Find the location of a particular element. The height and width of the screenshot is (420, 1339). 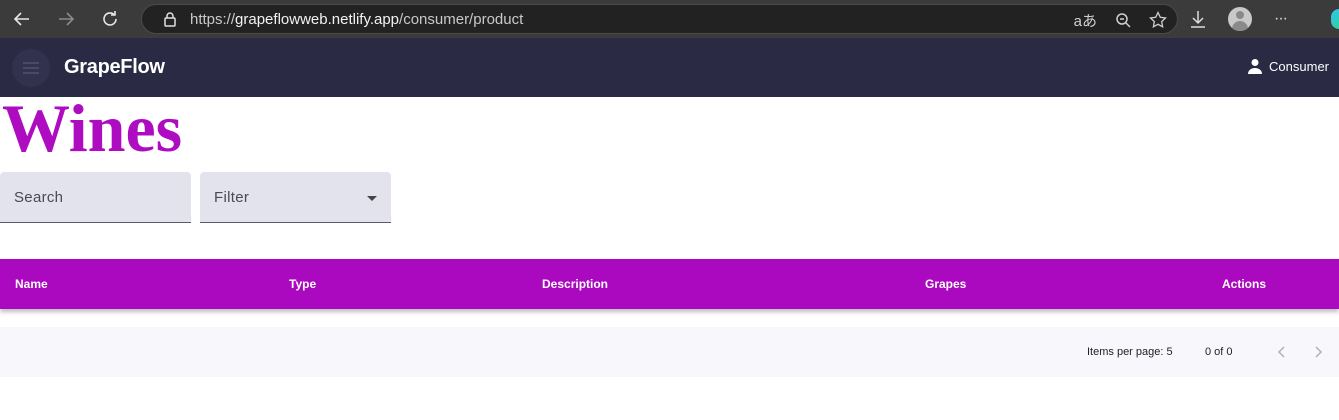

dropdown-arrow-icon is located at coordinates (372, 198).